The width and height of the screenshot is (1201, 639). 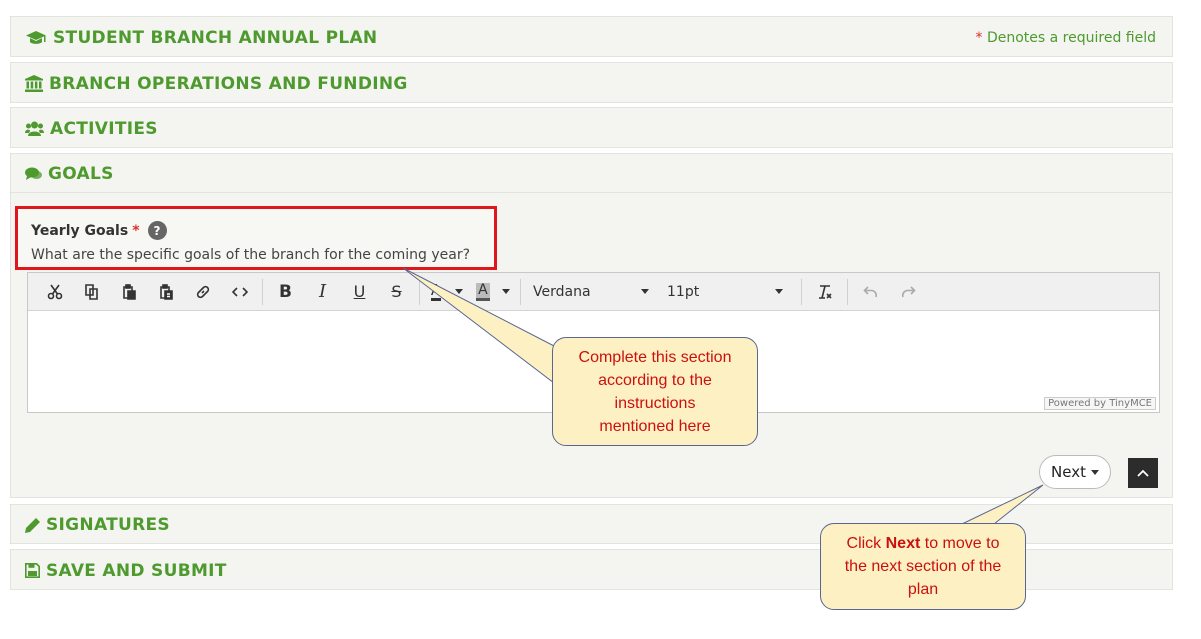 I want to click on callout-line: the next section of the, so click(x=923, y=566).